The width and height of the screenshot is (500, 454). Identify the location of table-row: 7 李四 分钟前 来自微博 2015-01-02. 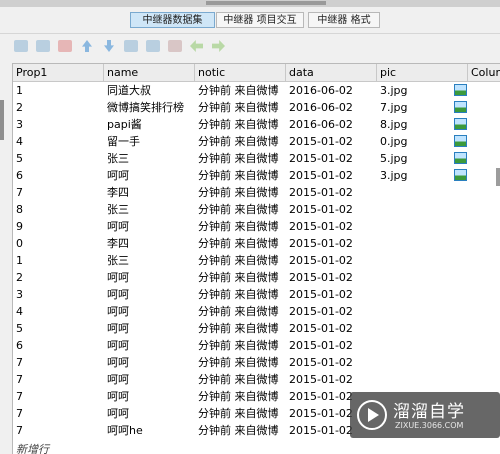
(256, 192).